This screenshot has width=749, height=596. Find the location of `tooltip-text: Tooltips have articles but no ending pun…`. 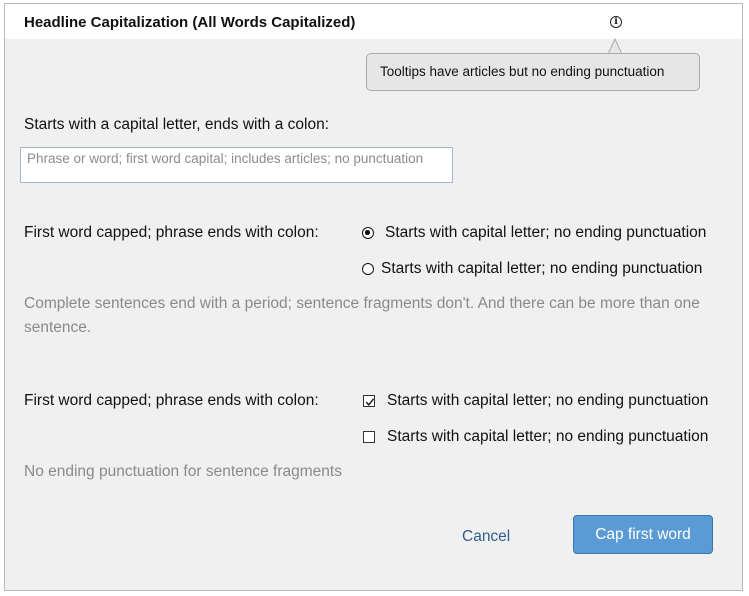

tooltip-text: Tooltips have articles but no ending pun… is located at coordinates (522, 71).